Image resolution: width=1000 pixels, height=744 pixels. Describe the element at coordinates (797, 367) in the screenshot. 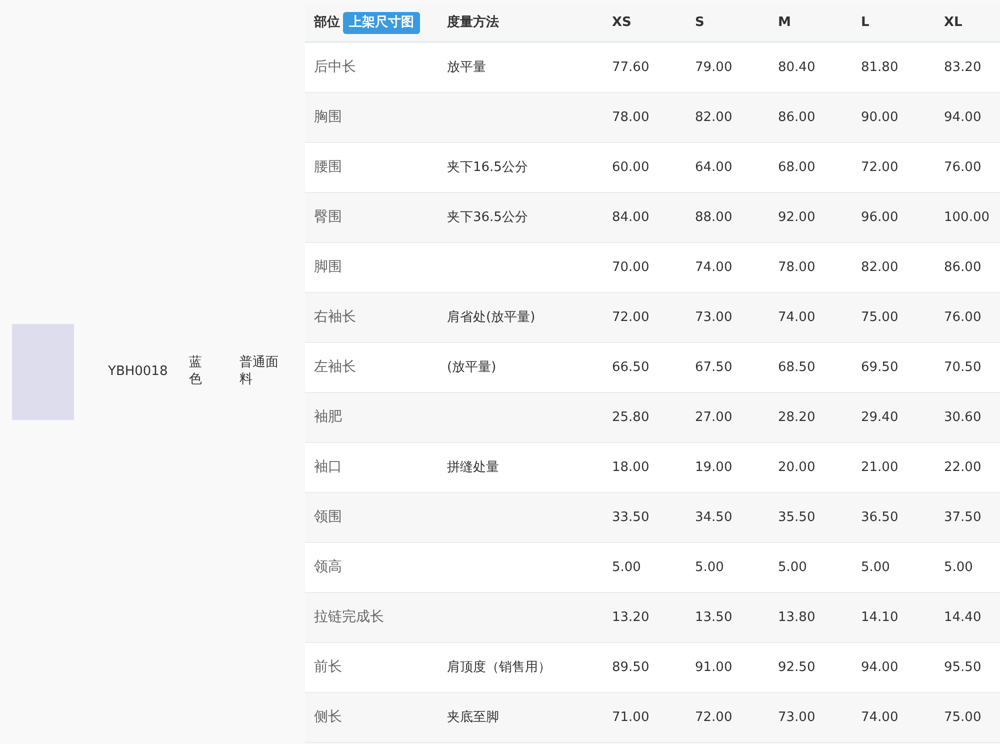

I see `table-cell-text: 68.50` at that location.